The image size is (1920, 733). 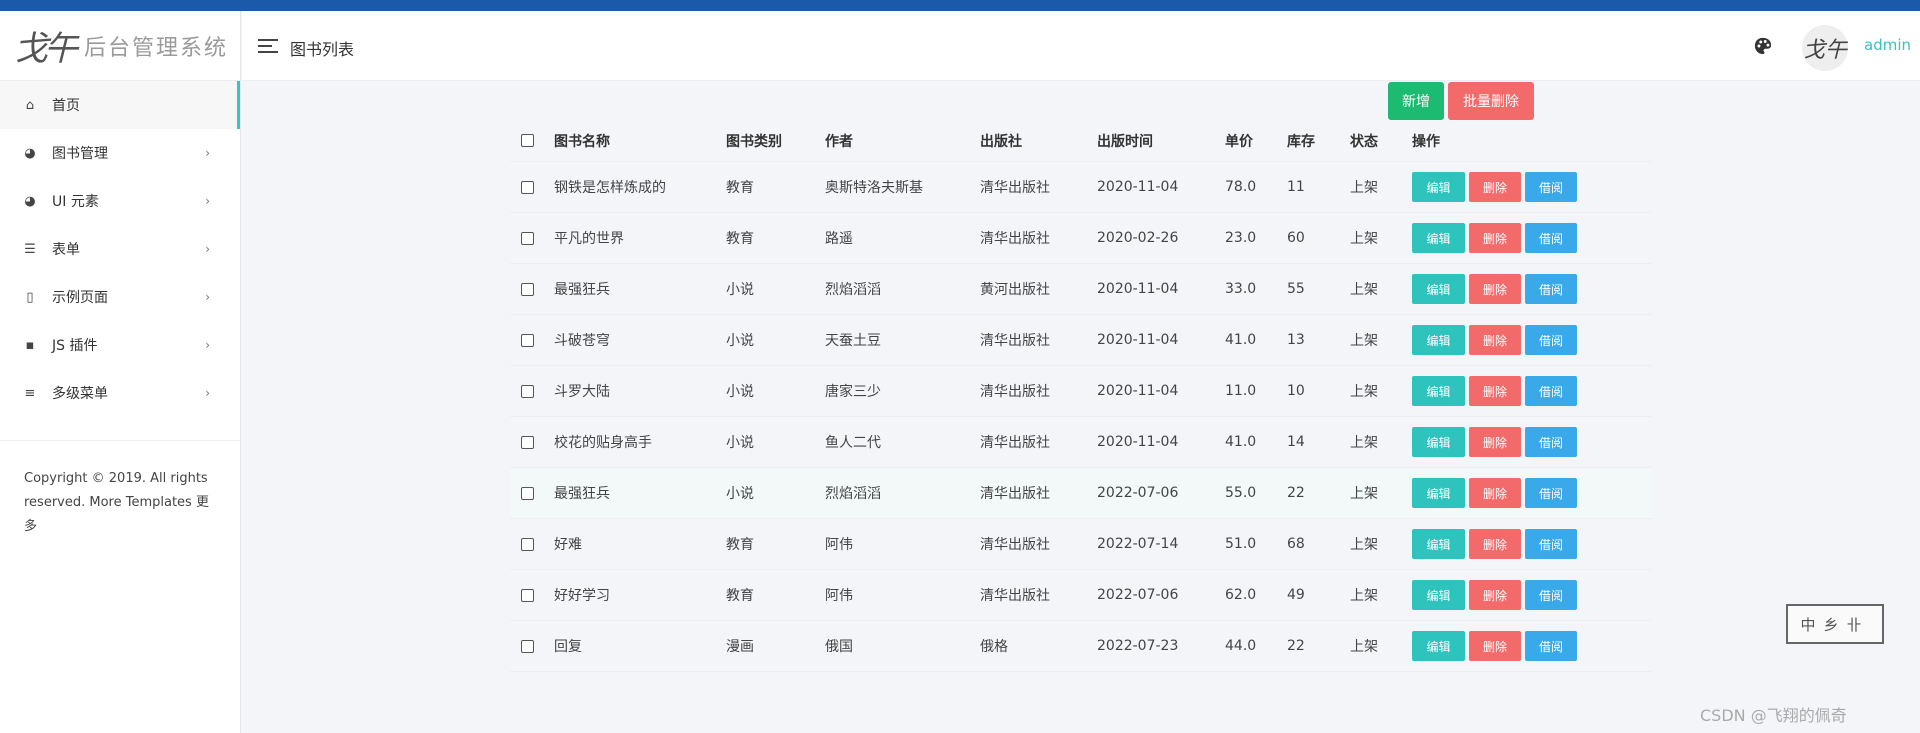 What do you see at coordinates (527, 140) in the screenshot?
I see `select-all-checkbox` at bounding box center [527, 140].